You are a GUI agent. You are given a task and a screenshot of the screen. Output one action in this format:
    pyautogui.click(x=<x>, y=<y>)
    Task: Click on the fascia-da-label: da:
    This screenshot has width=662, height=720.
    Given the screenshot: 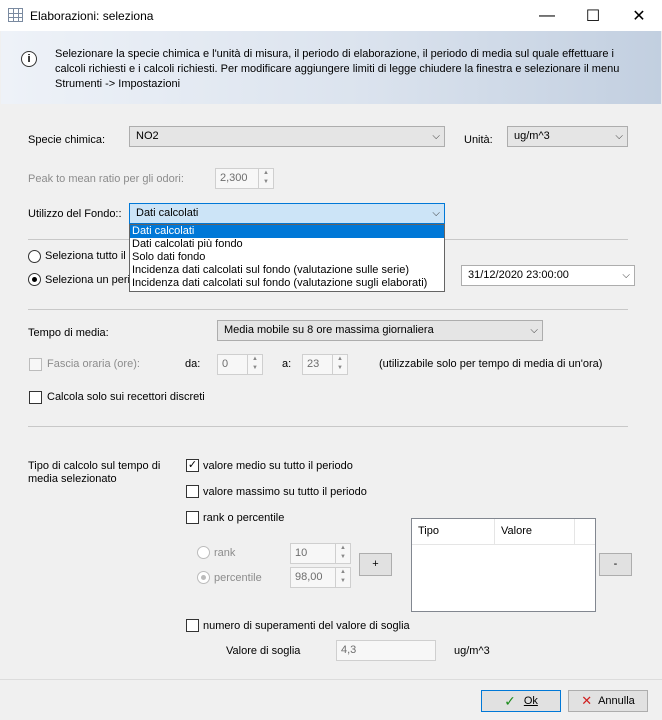 What is the action you would take?
    pyautogui.click(x=193, y=364)
    